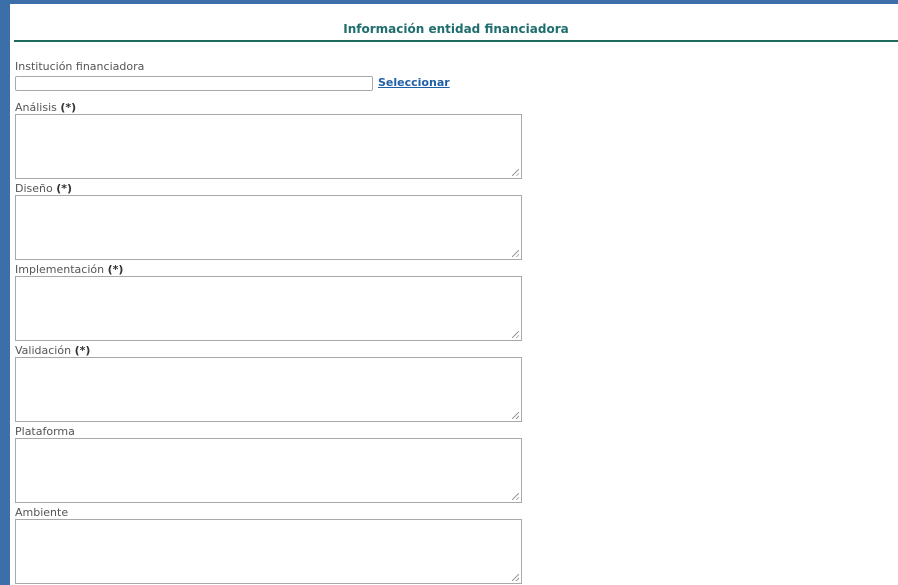 The width and height of the screenshot is (898, 585). What do you see at coordinates (268, 389) in the screenshot?
I see `validation-textarea` at bounding box center [268, 389].